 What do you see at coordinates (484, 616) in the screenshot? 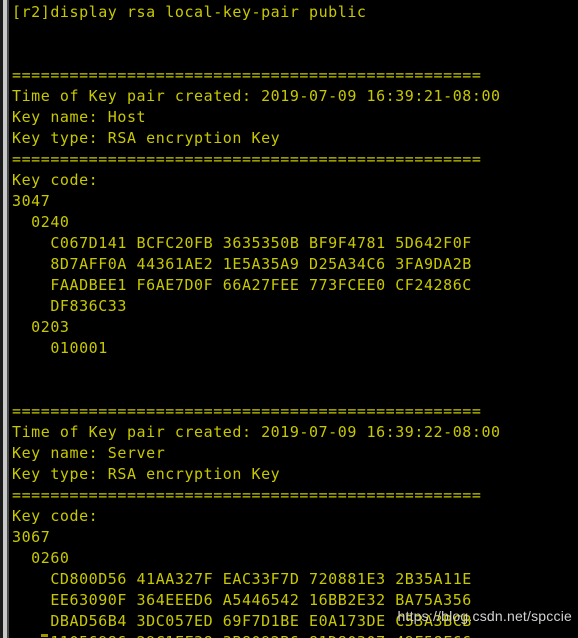
I see `watermark-text: https://blog.csdn.net/spccie` at bounding box center [484, 616].